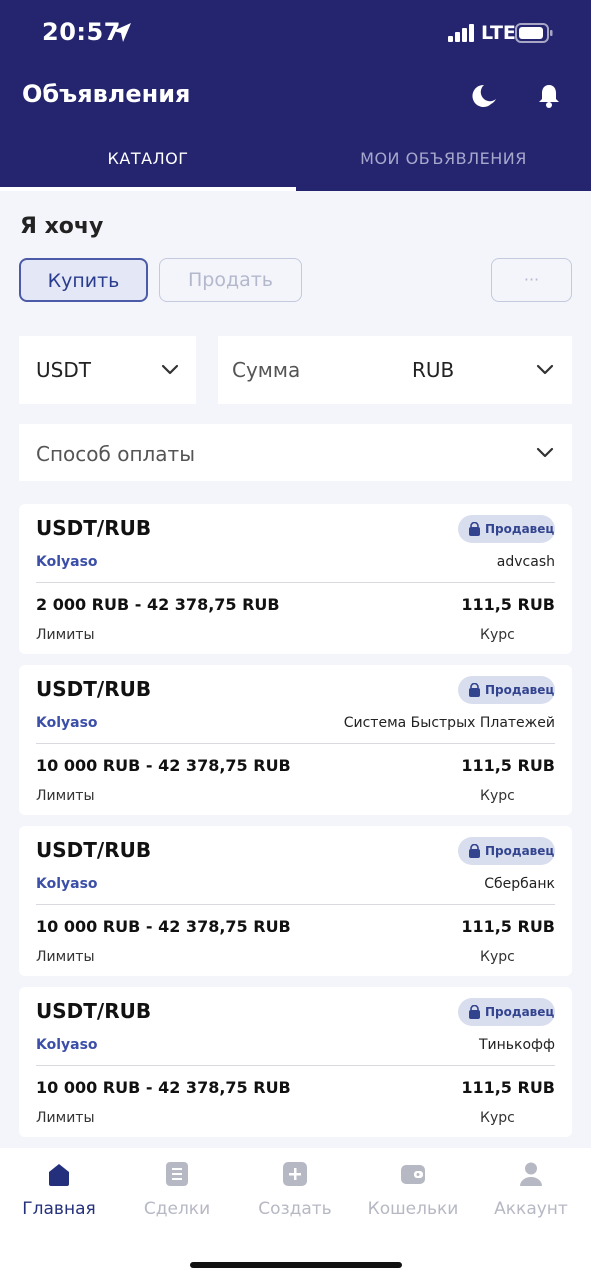 This screenshot has width=591, height=1280. What do you see at coordinates (148, 158) in the screenshot?
I see `tab-catalog: КАТАЛОГ` at bounding box center [148, 158].